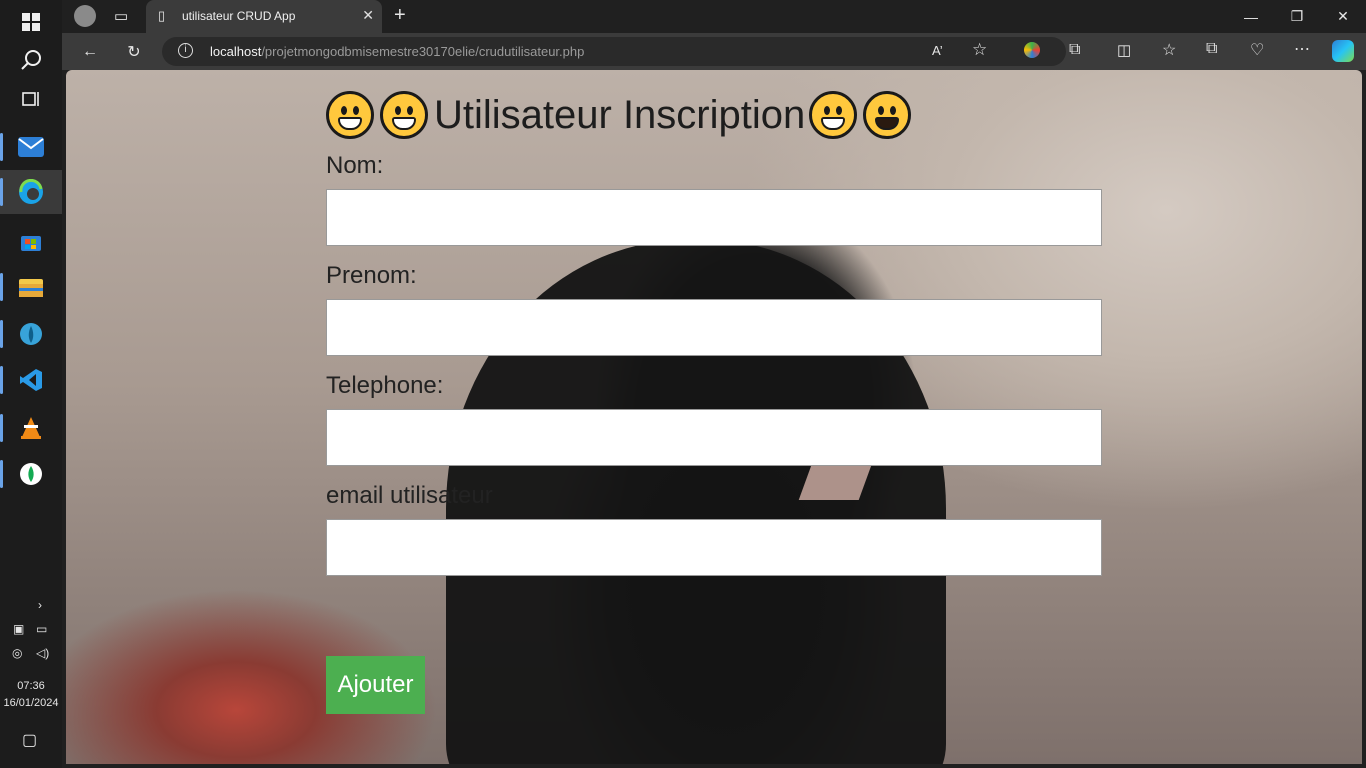 The image size is (1366, 768). Describe the element at coordinates (41, 629) in the screenshot. I see `battery-icon: ▭` at that location.